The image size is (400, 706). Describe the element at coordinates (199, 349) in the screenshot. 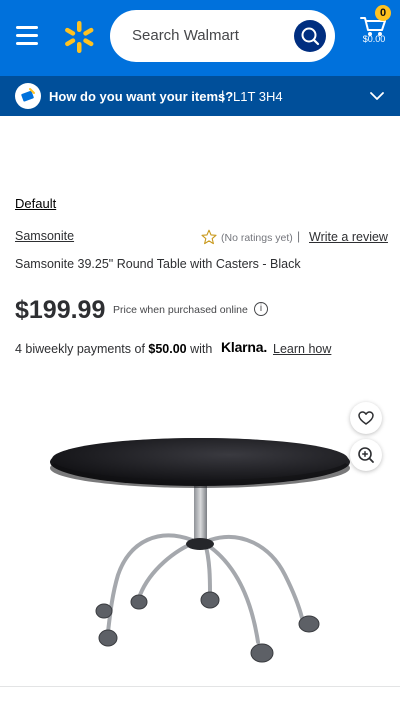

I see `payments-suffix: with` at that location.